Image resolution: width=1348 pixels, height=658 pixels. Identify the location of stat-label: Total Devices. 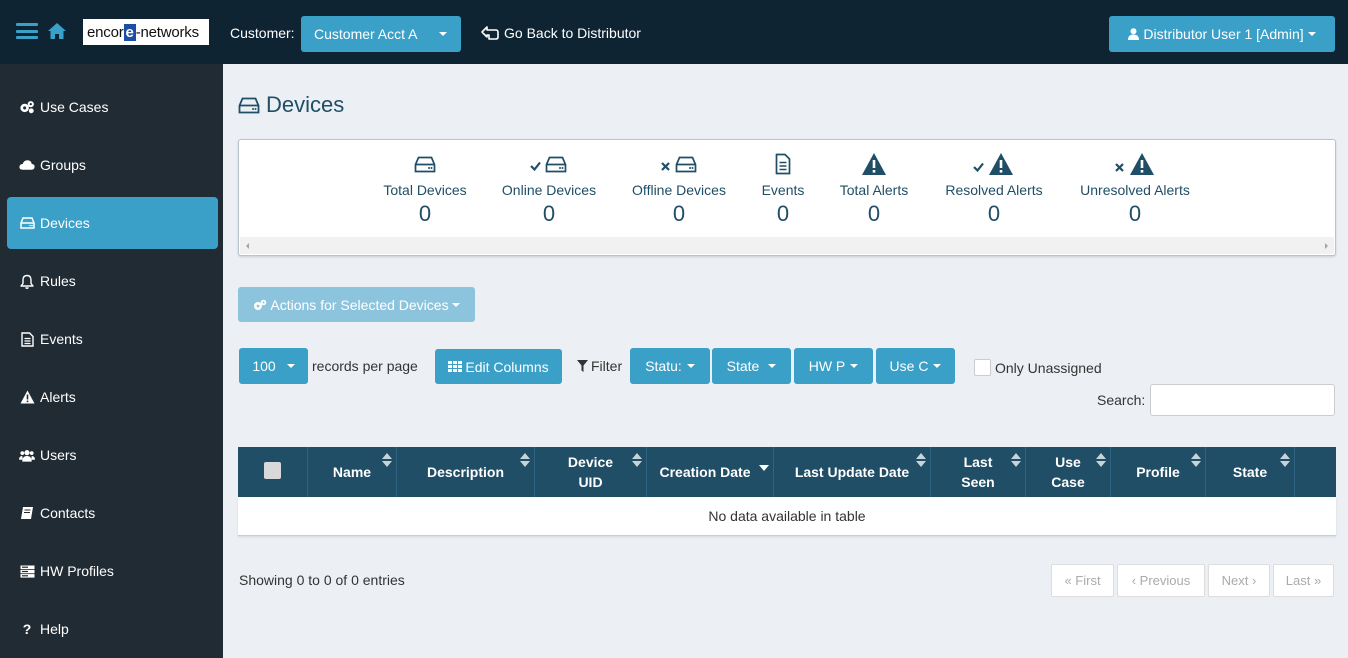
(425, 190).